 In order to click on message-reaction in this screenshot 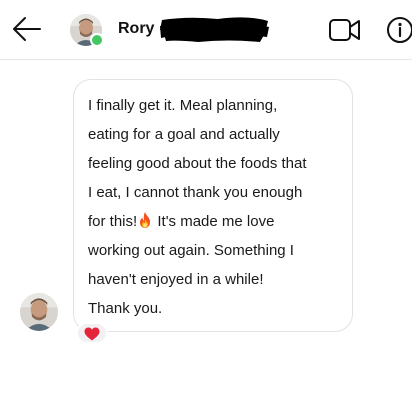, I will do `click(92, 333)`.